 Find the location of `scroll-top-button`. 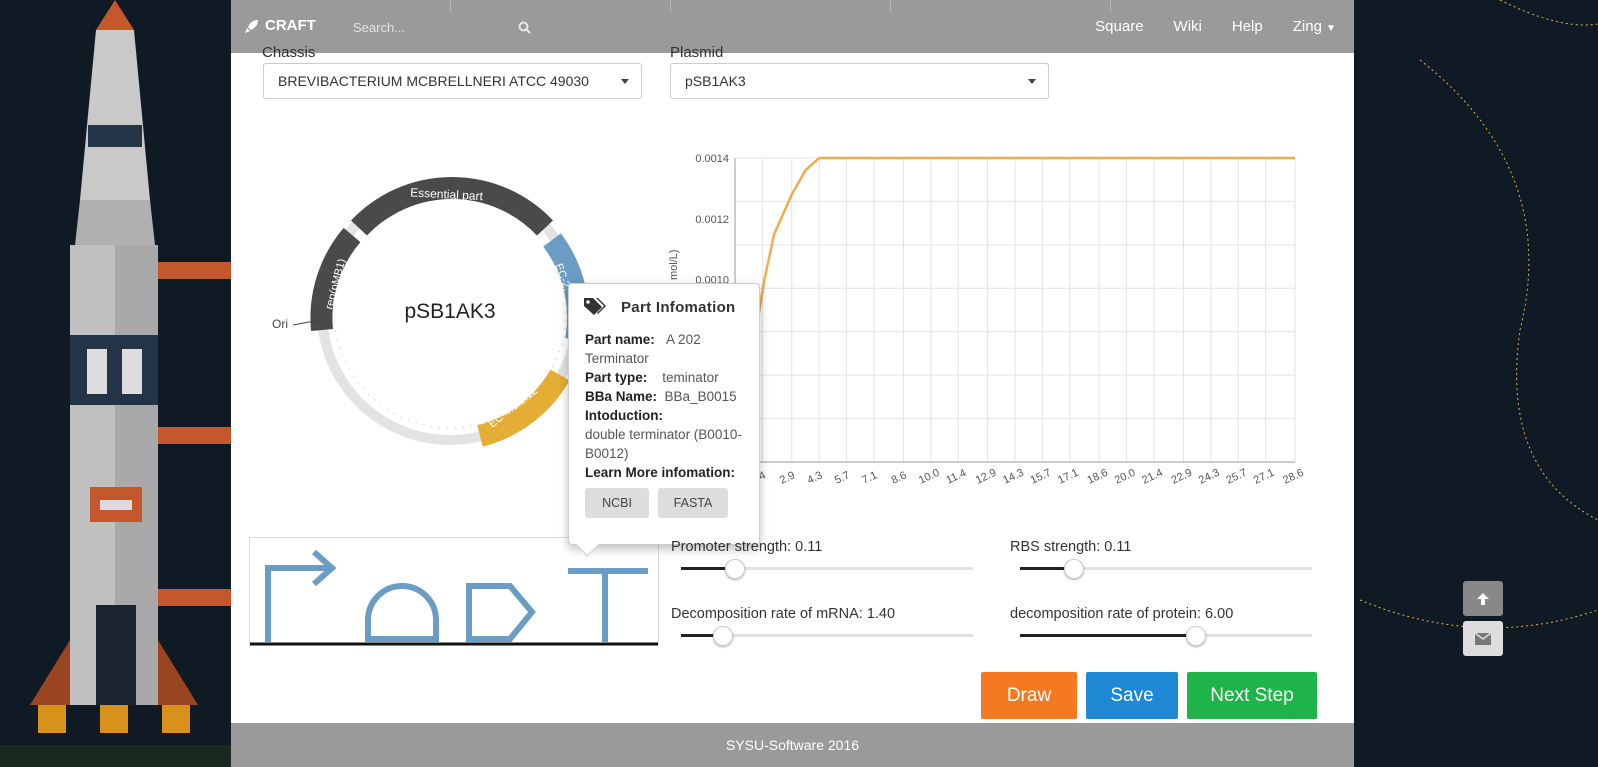

scroll-top-button is located at coordinates (1483, 598).